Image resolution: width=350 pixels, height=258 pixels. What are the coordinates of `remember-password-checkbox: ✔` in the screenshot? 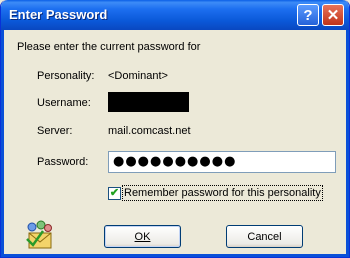 It's located at (114, 193).